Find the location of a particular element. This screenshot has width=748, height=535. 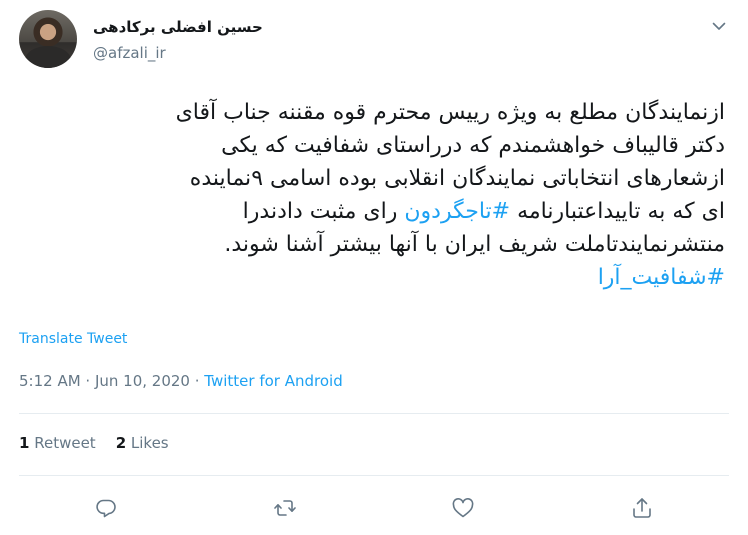

hashtag-link: #شفافیت_آرا is located at coordinates (661, 277).